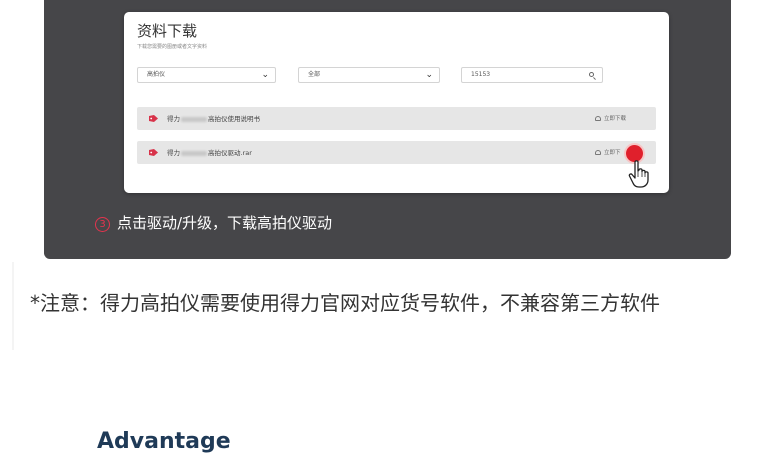 The width and height of the screenshot is (766, 476). I want to click on search-input: 15153, so click(532, 75).